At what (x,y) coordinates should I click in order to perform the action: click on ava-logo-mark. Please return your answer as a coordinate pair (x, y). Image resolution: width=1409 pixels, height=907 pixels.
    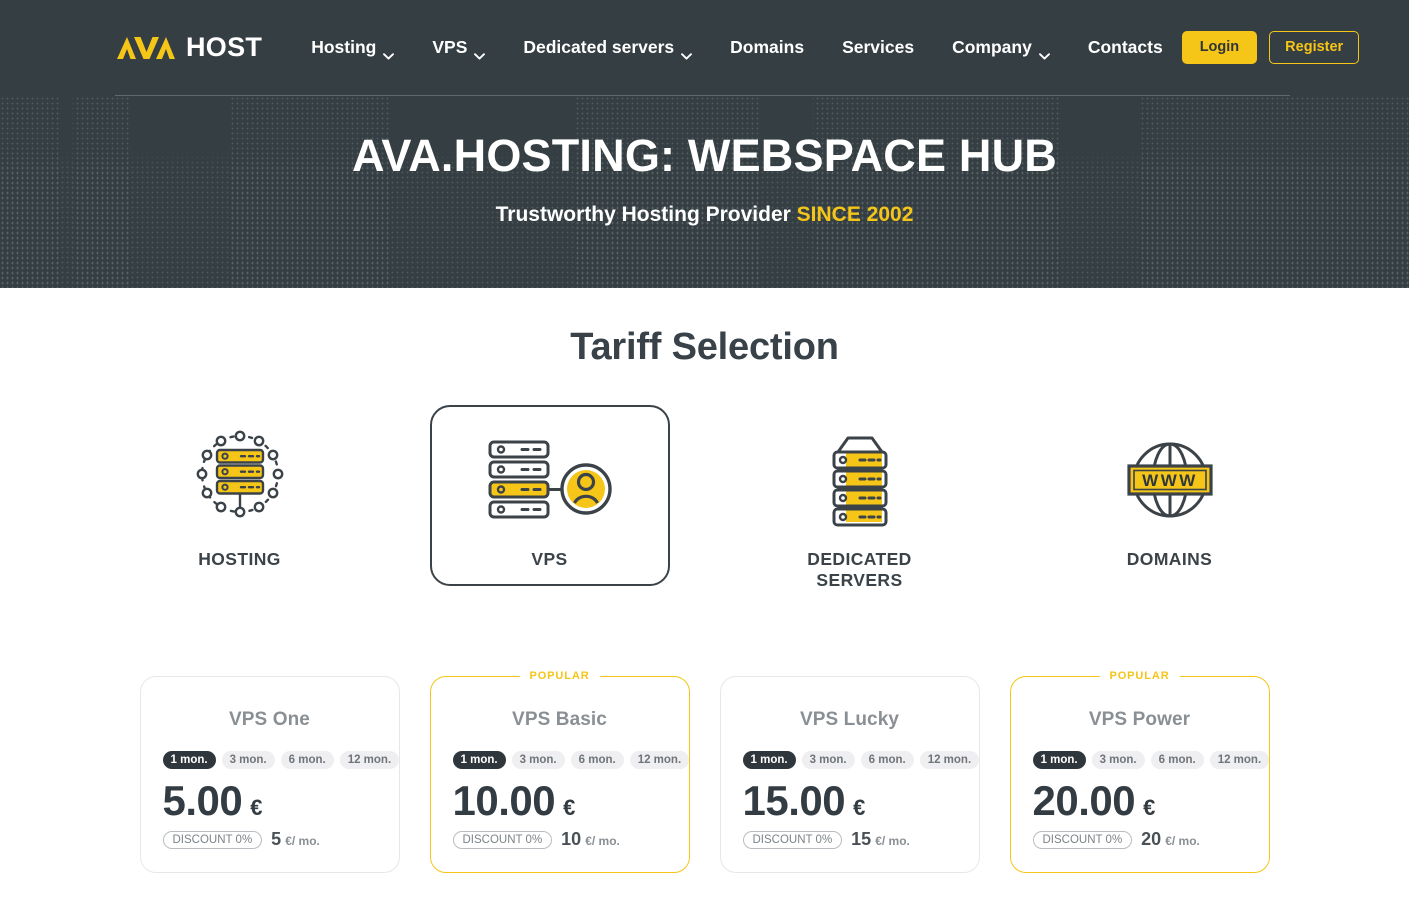
    Looking at the image, I should click on (147, 48).